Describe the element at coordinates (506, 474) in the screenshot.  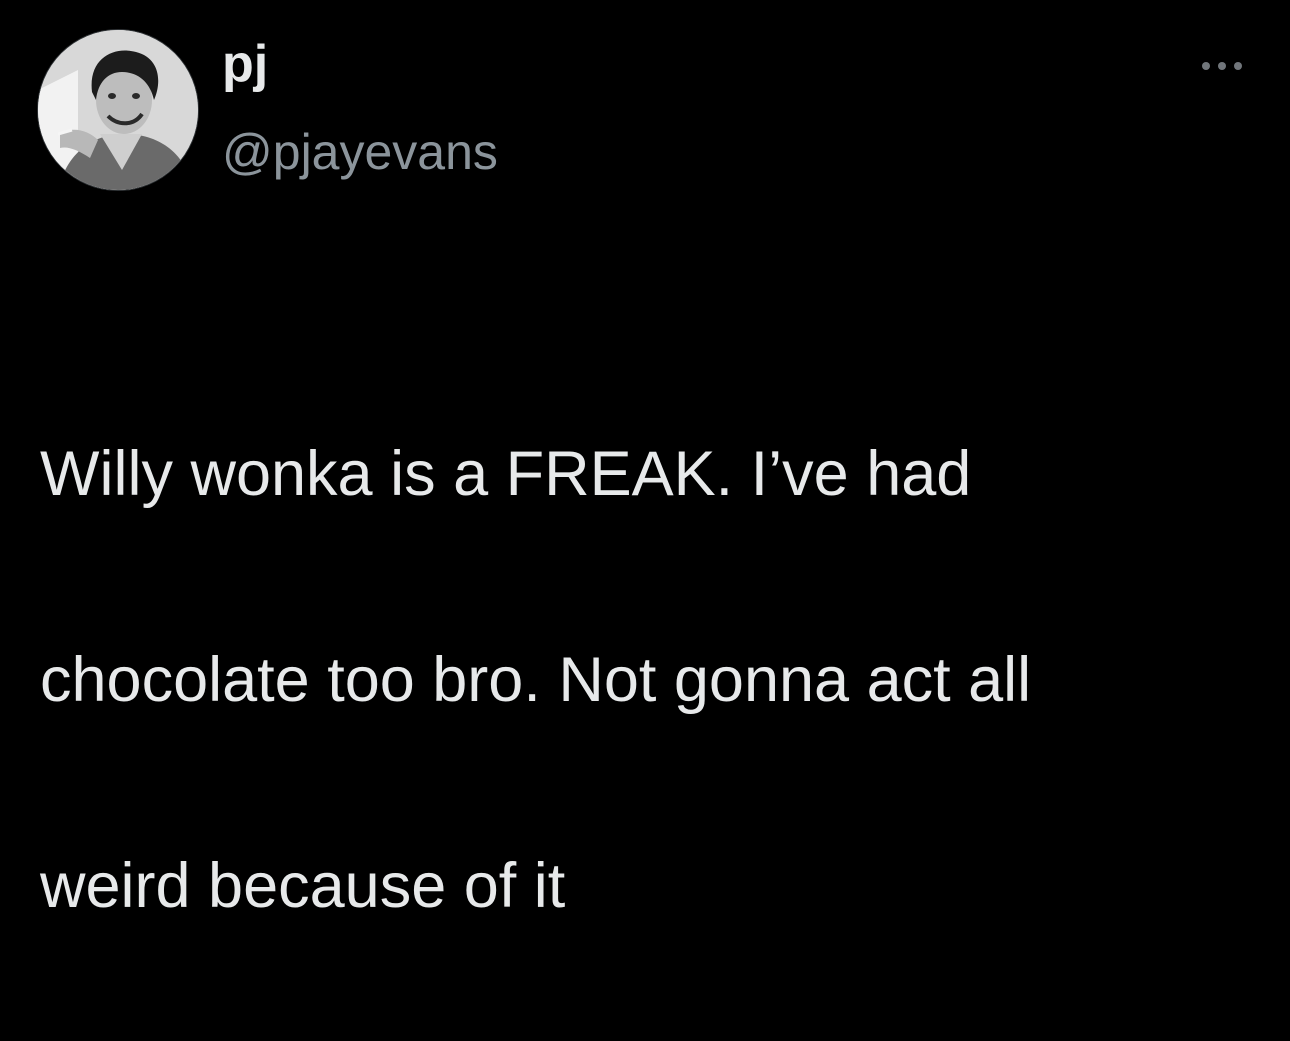
I see `tweet-text-line: Willy wonka is a FREAK. I’ve had` at that location.